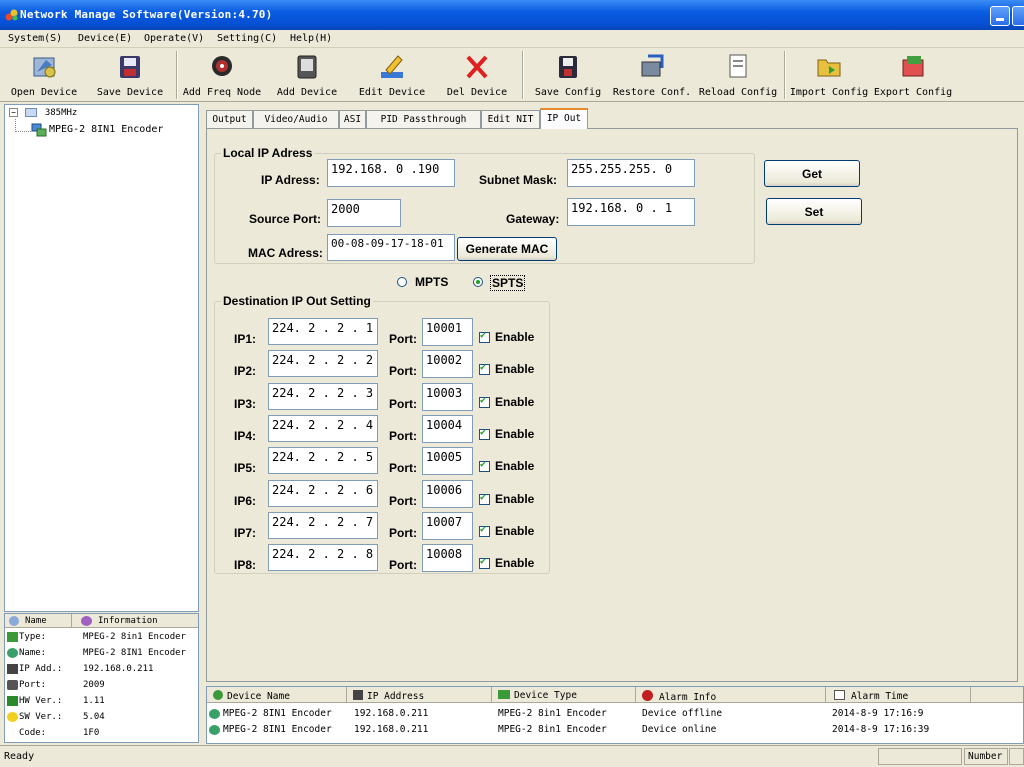  I want to click on destination-ip-field: 224. 2 . 2 . 3, so click(323, 396).